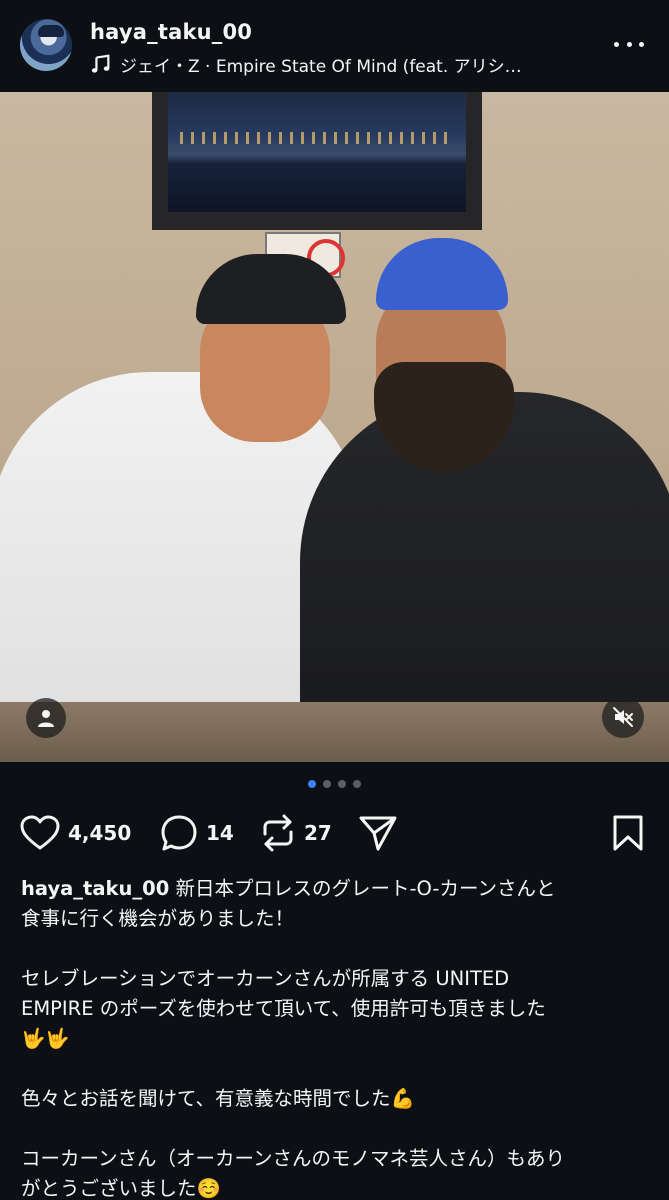  I want to click on city-lights, so click(315, 138).